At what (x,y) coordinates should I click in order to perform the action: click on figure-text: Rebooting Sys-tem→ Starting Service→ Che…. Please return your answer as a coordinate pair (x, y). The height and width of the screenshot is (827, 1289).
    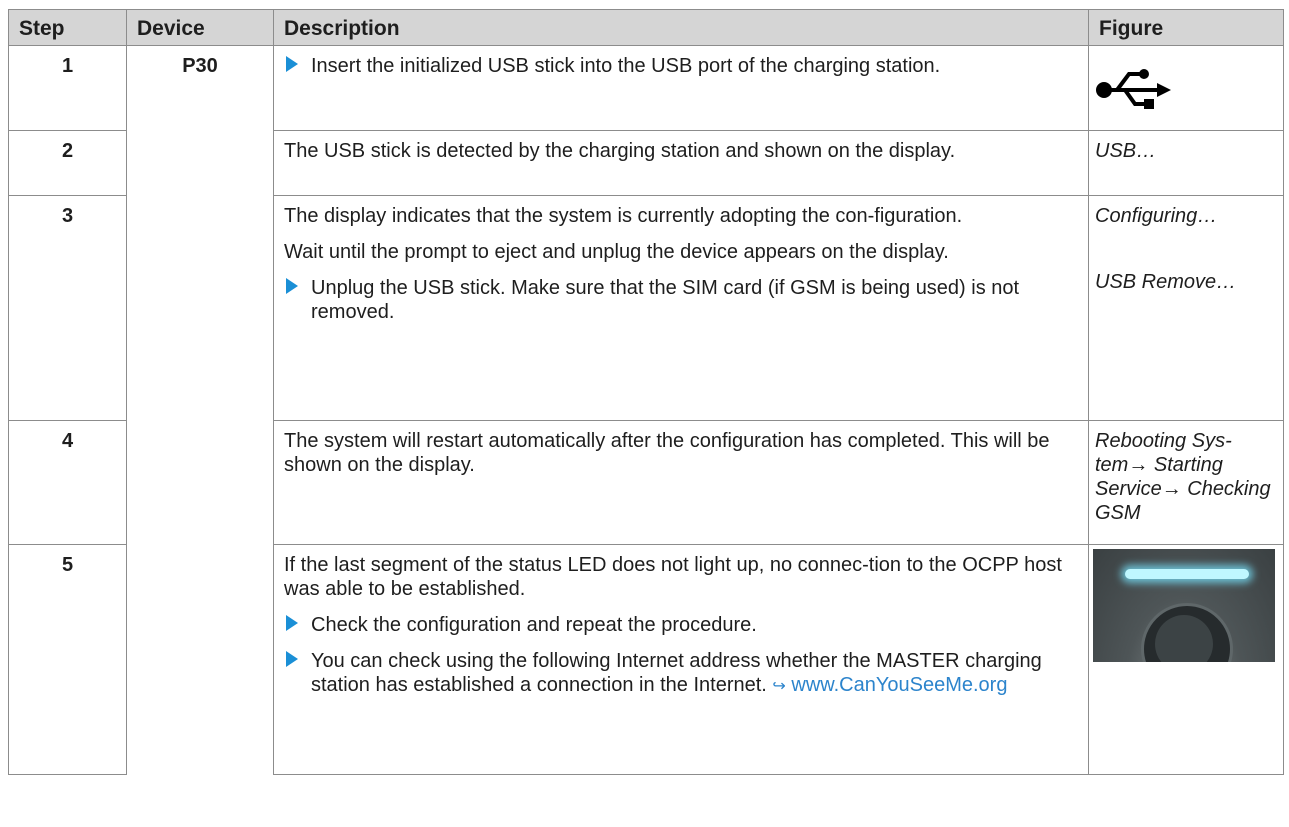
    Looking at the image, I should click on (1186, 482).